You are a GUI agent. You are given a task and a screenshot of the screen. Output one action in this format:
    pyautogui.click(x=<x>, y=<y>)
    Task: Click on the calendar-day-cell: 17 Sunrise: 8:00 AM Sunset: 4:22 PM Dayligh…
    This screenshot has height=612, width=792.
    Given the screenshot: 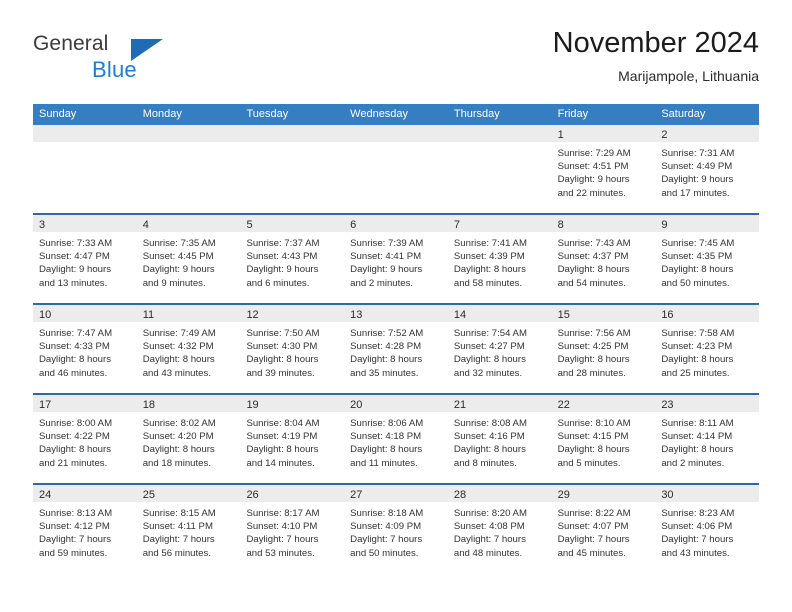 What is the action you would take?
    pyautogui.click(x=85, y=439)
    